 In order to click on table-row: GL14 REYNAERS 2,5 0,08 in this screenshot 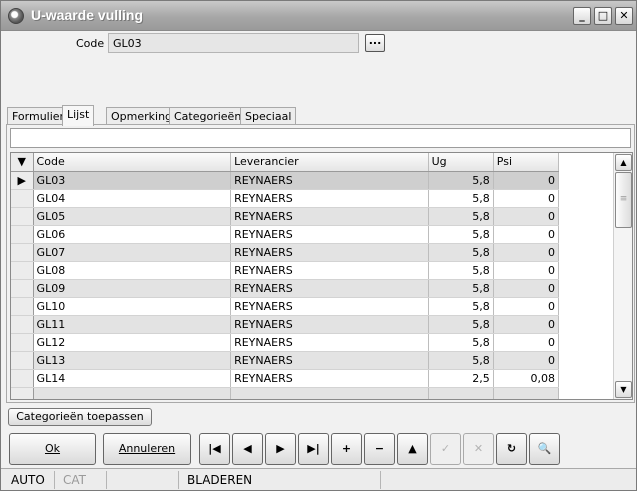, I will do `click(285, 378)`.